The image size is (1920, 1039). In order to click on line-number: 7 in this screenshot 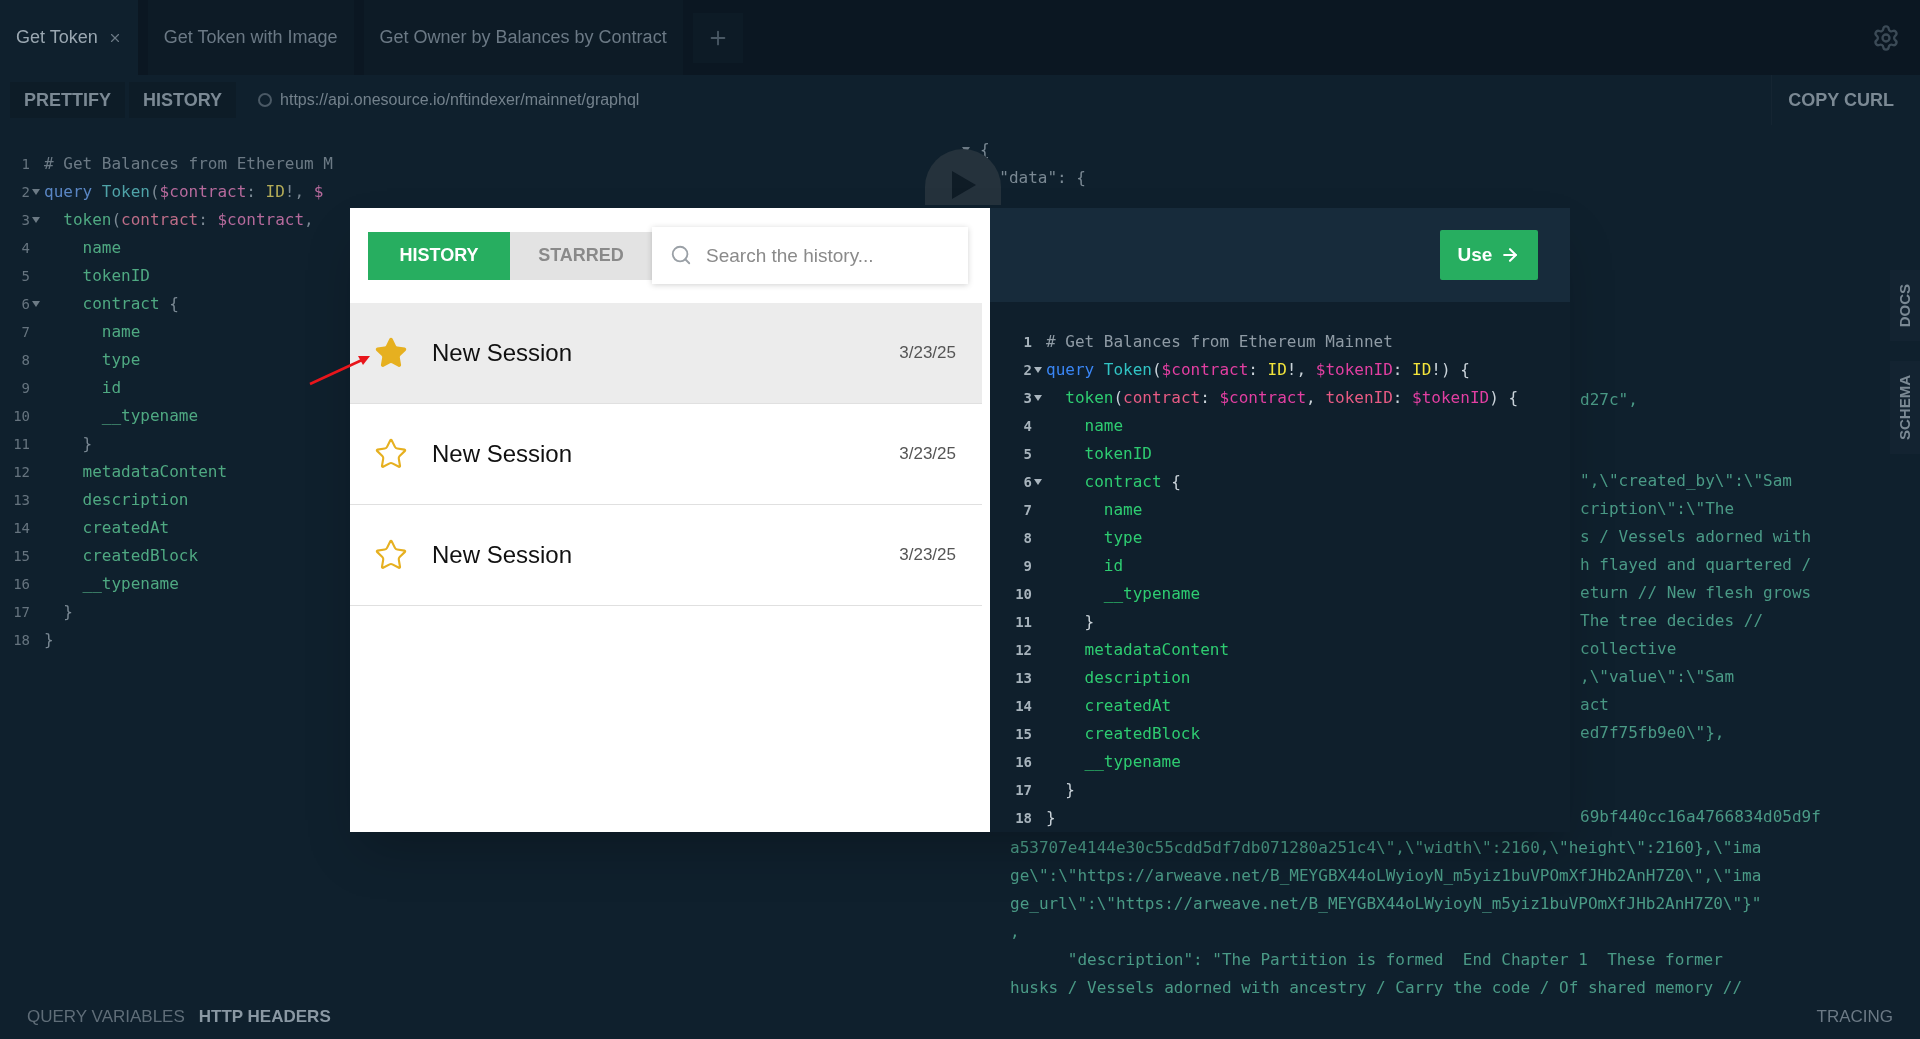, I will do `click(1027, 510)`.